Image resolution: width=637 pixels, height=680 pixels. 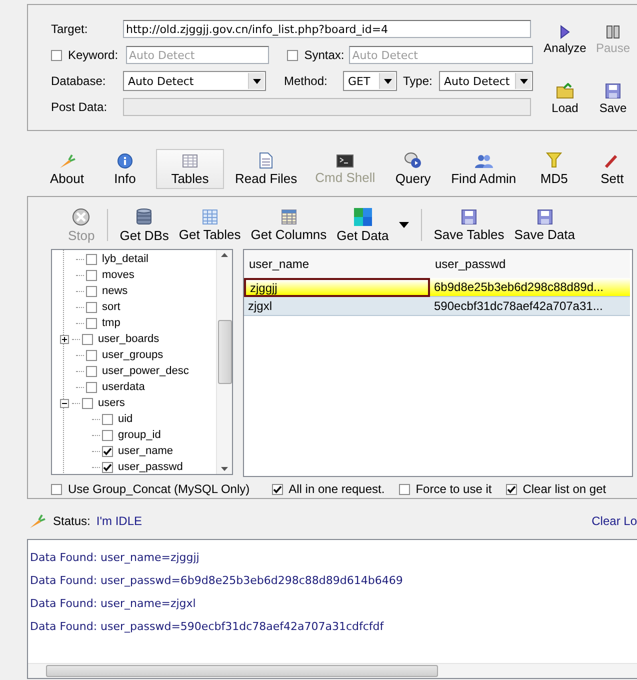 What do you see at coordinates (327, 29) in the screenshot?
I see `target-url-field: http://old.zjggjj.gov.cn/info_list.php?board_id=4` at bounding box center [327, 29].